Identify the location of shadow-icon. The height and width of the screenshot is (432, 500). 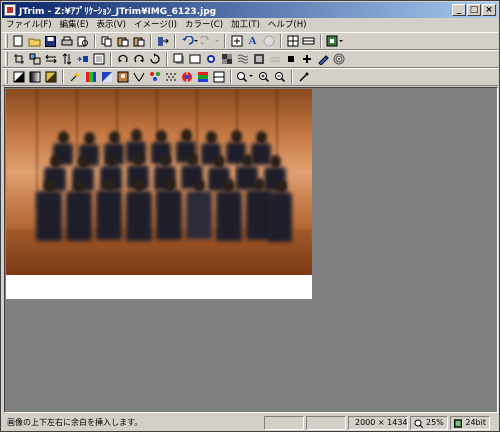
(178, 59).